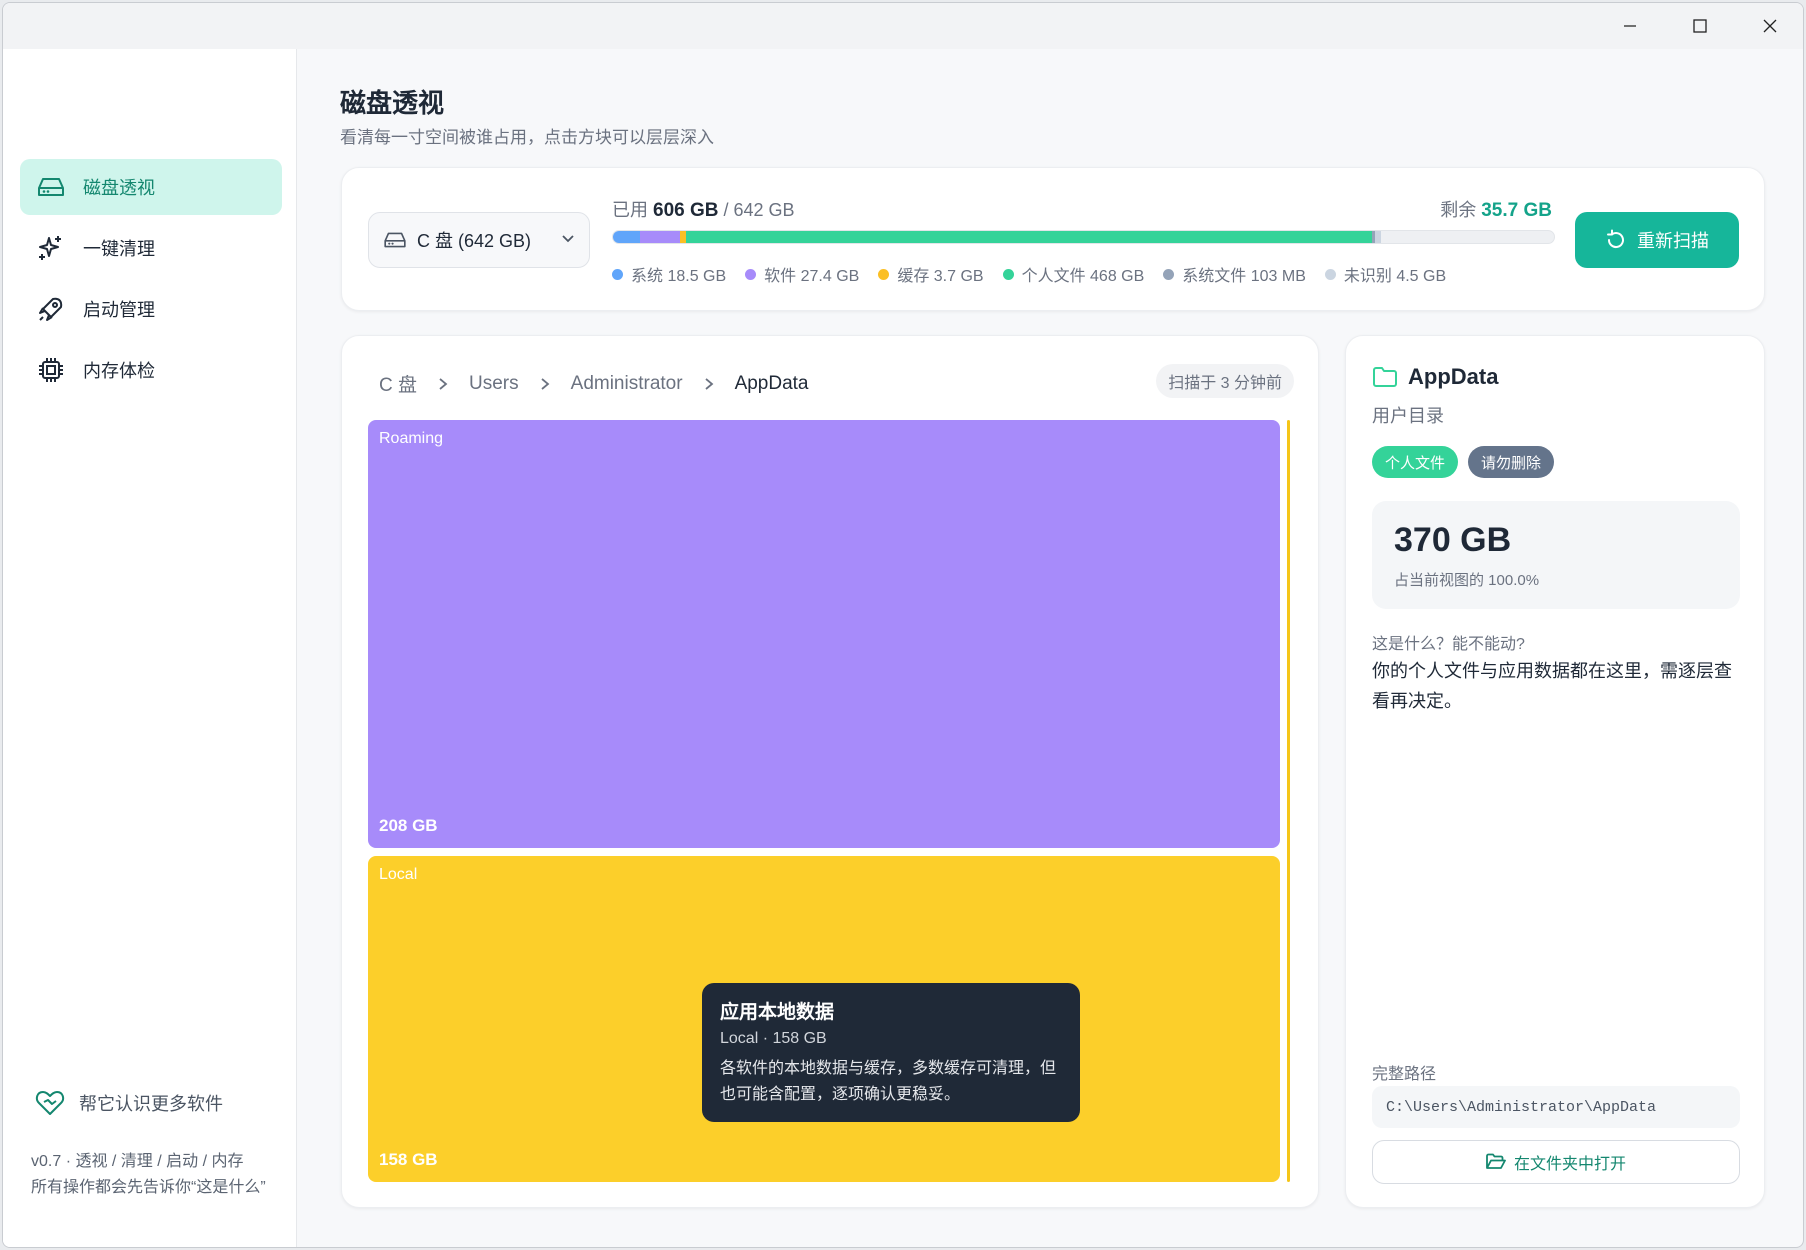 Image resolution: width=1806 pixels, height=1250 pixels. Describe the element at coordinates (1458, 210) in the screenshot. I see `remain-label: 剩余` at that location.